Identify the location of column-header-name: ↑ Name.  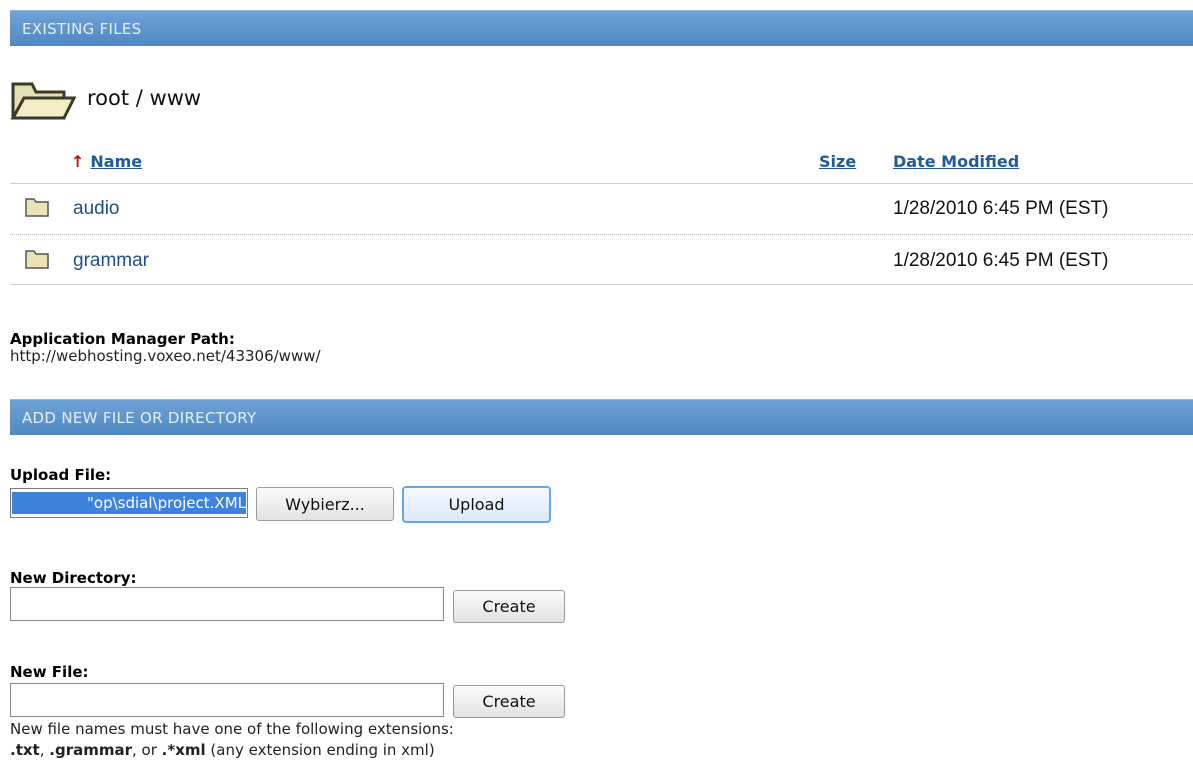
(106, 161).